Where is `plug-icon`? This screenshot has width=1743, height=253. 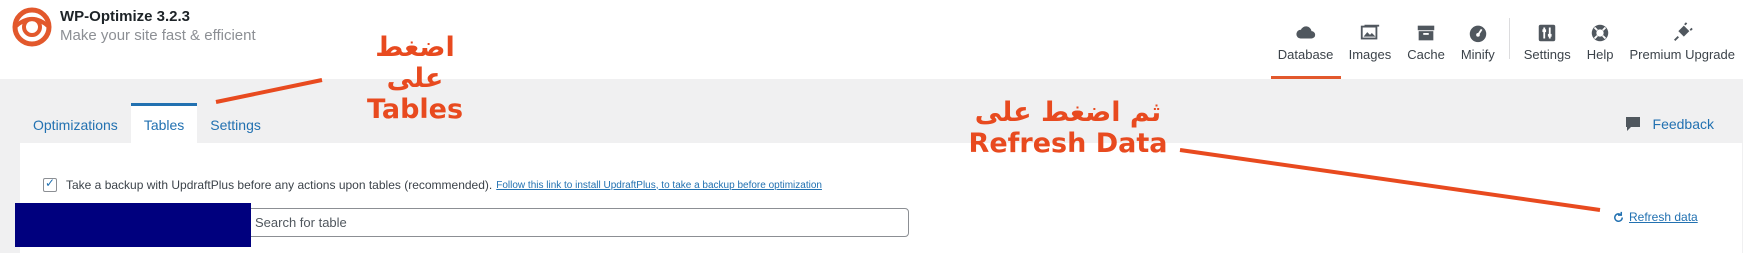
plug-icon is located at coordinates (1683, 31).